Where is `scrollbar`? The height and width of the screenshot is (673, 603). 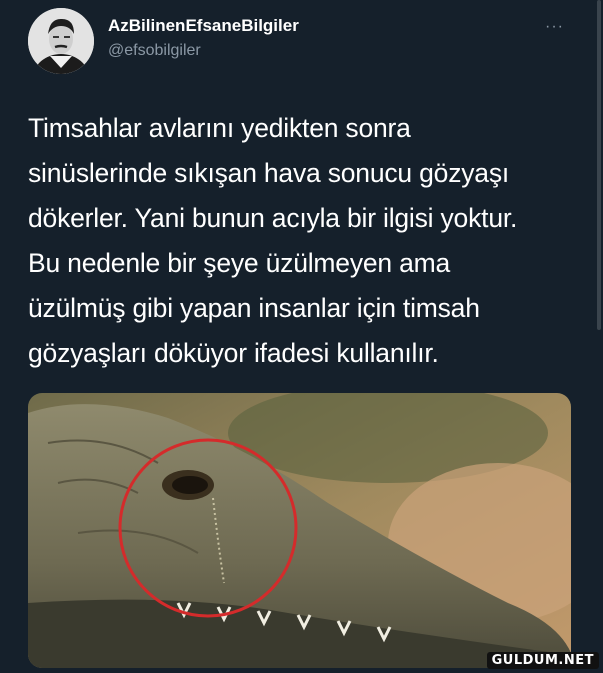
scrollbar is located at coordinates (599, 165).